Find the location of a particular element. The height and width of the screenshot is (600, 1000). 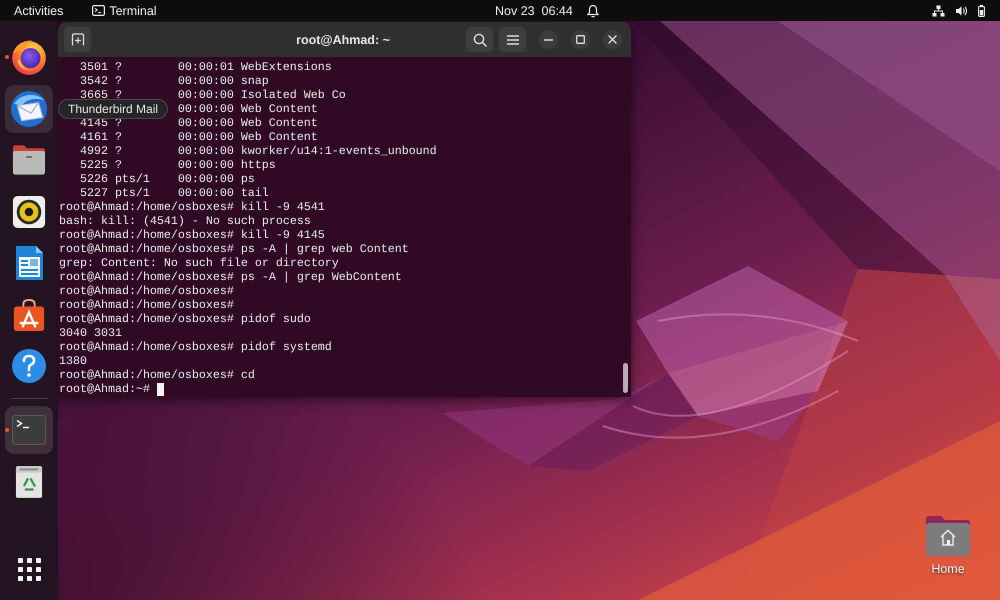

maximize-button is located at coordinates (580, 39).